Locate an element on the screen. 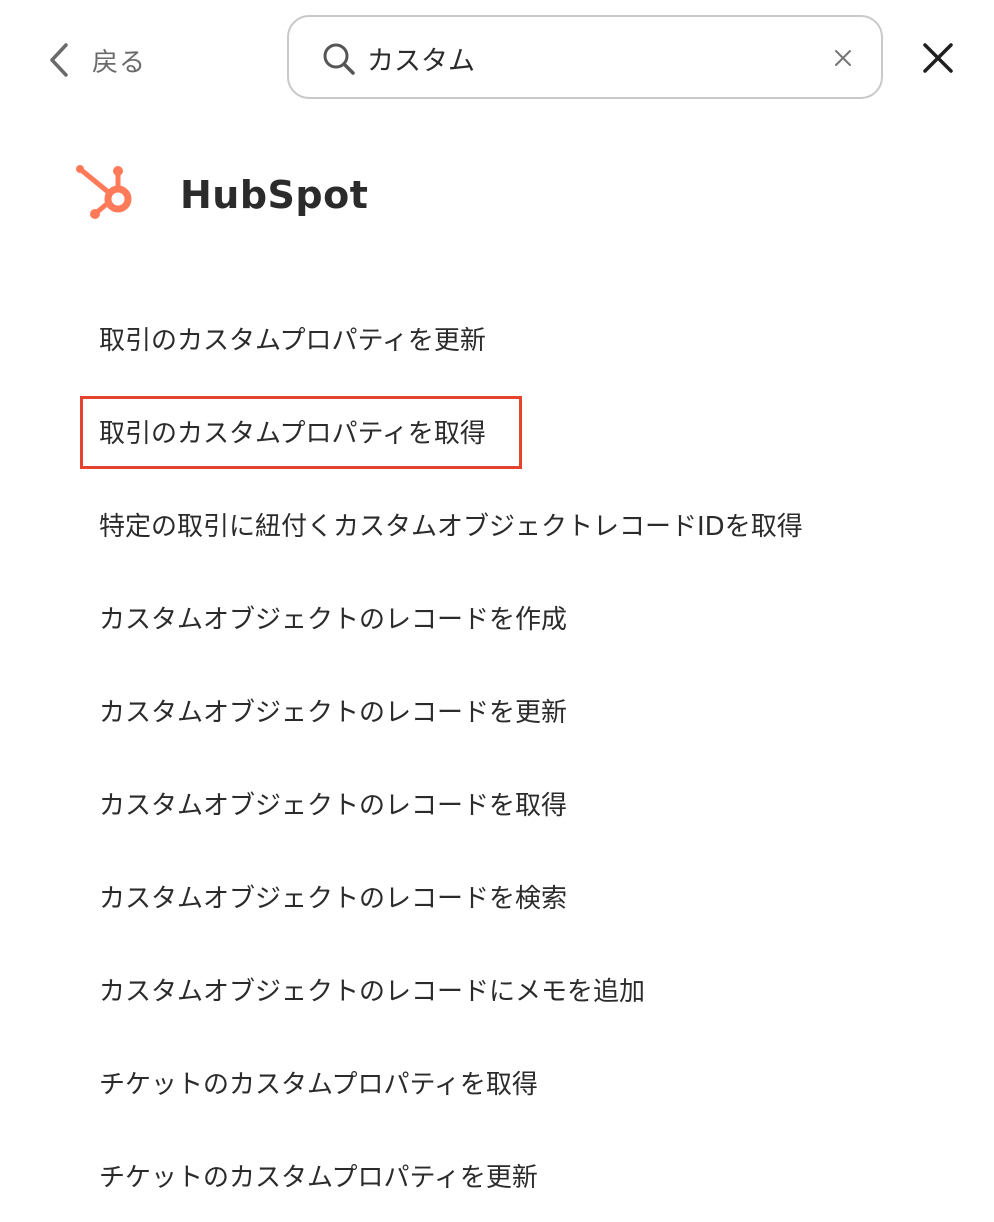 The image size is (994, 1222). result-item: 特定の取引に紐付くカスタムオブジェクトレコードIDを取得 is located at coordinates (497, 524).